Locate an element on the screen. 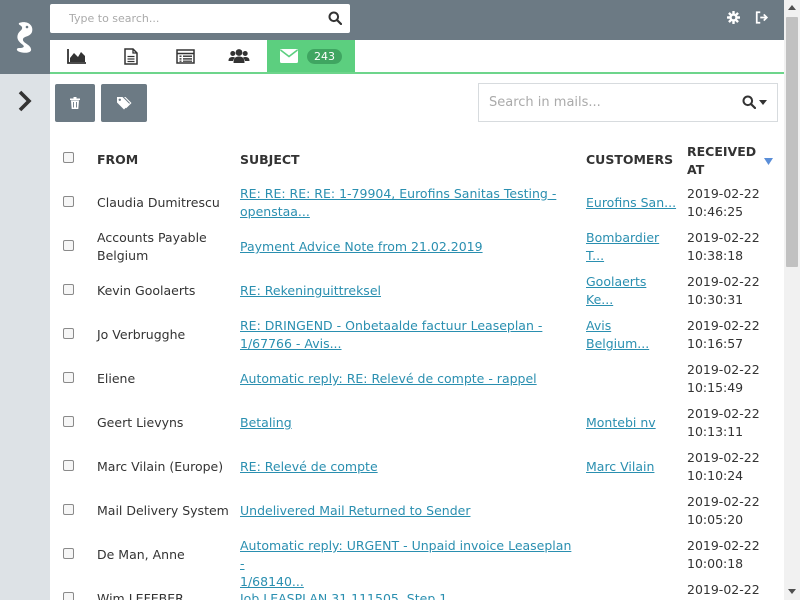  tab-mails: 243 is located at coordinates (311, 56).